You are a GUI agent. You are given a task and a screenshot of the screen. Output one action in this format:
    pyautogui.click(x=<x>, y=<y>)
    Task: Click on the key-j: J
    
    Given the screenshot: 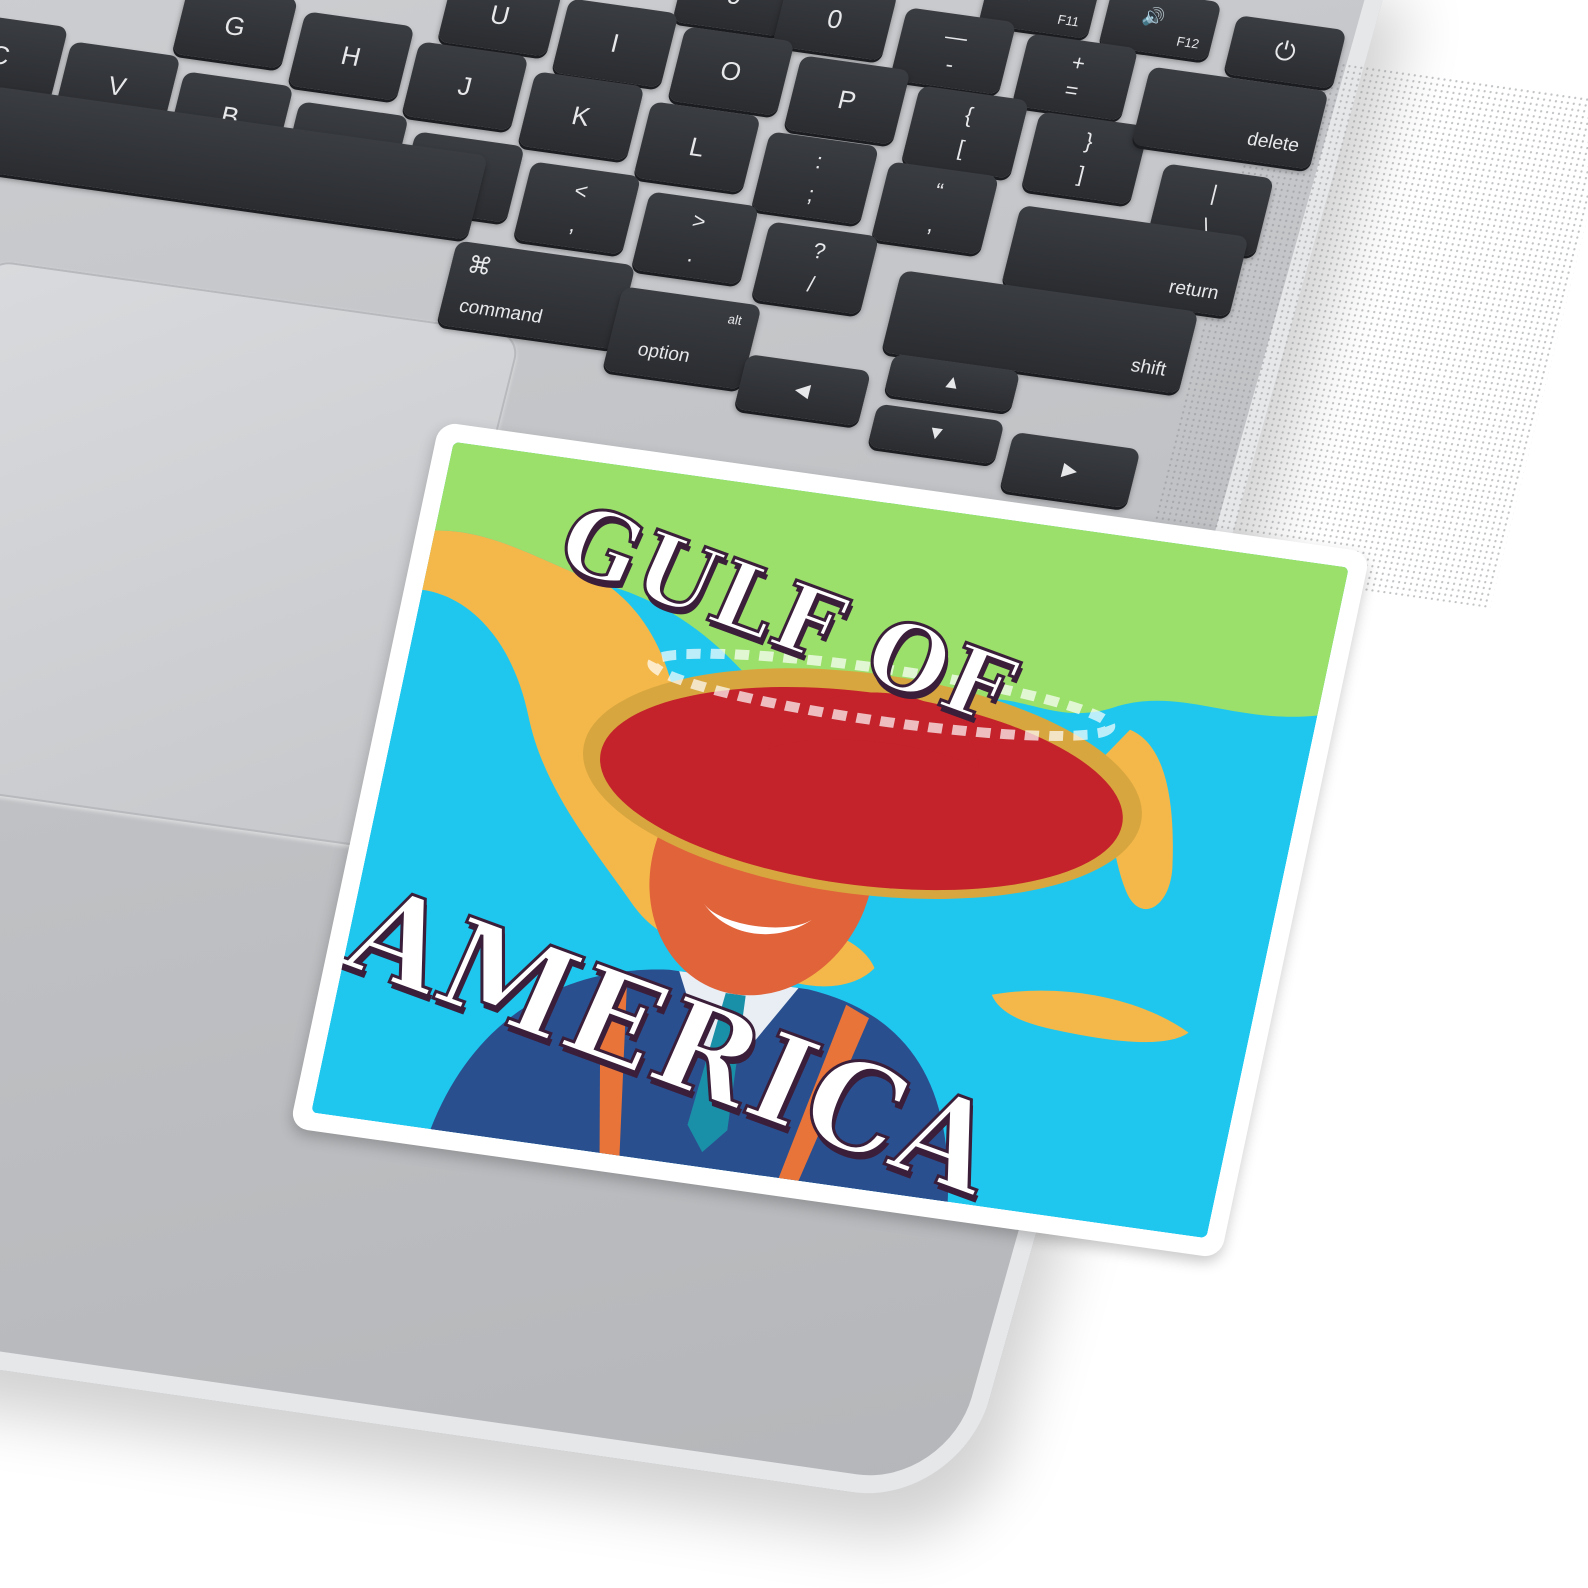 What is the action you would take?
    pyautogui.click(x=465, y=86)
    